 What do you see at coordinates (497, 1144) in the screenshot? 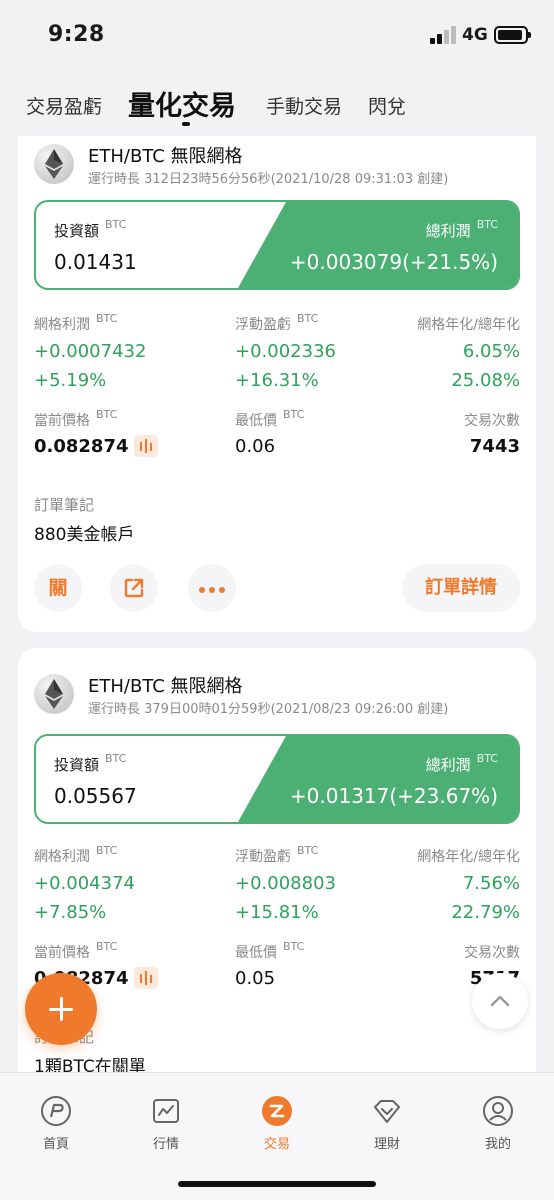
I see `nav-profile-label: 我的` at bounding box center [497, 1144].